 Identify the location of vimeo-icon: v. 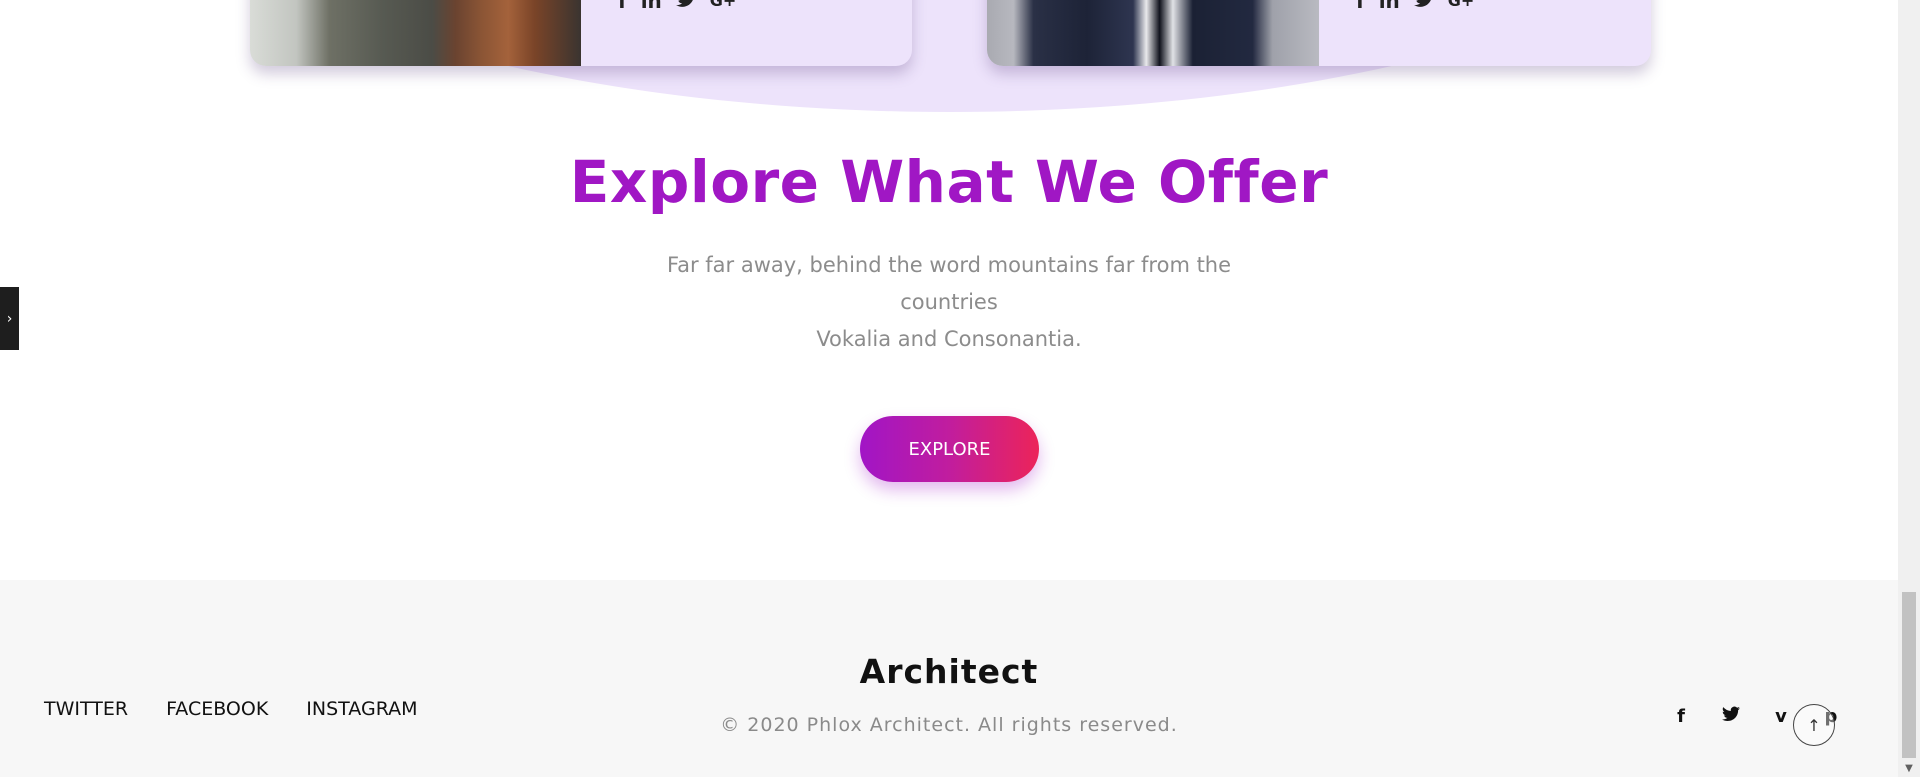
(1781, 716).